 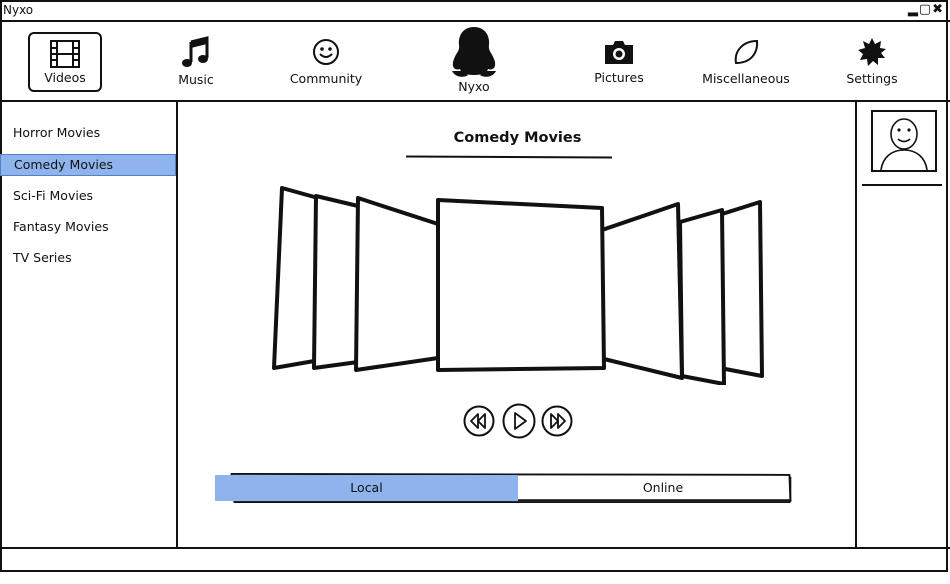 I want to click on penguin-logo-icon, so click(x=474, y=52).